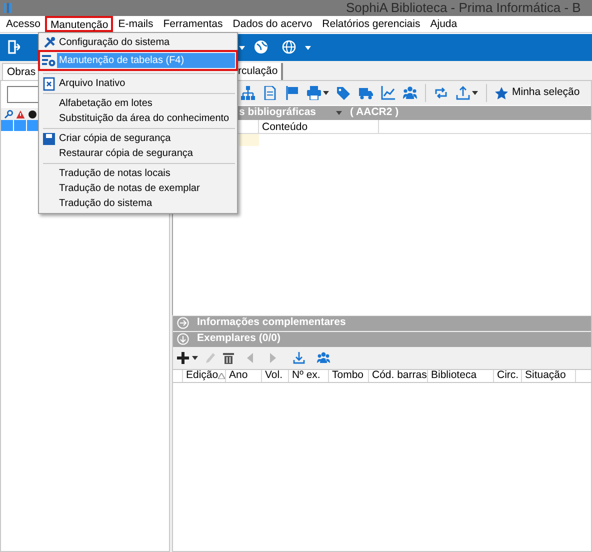  I want to click on column-header: Tombo, so click(349, 376).